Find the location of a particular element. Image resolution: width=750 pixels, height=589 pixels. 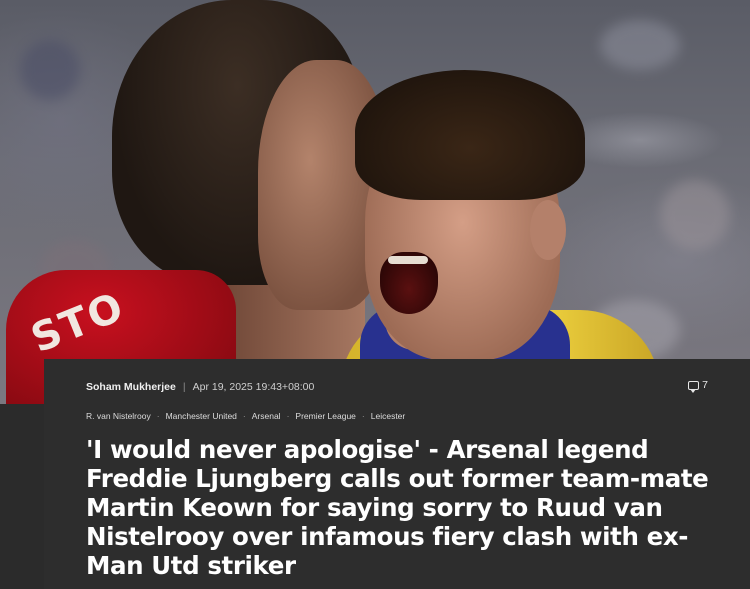

comments-button: 7 is located at coordinates (698, 386).